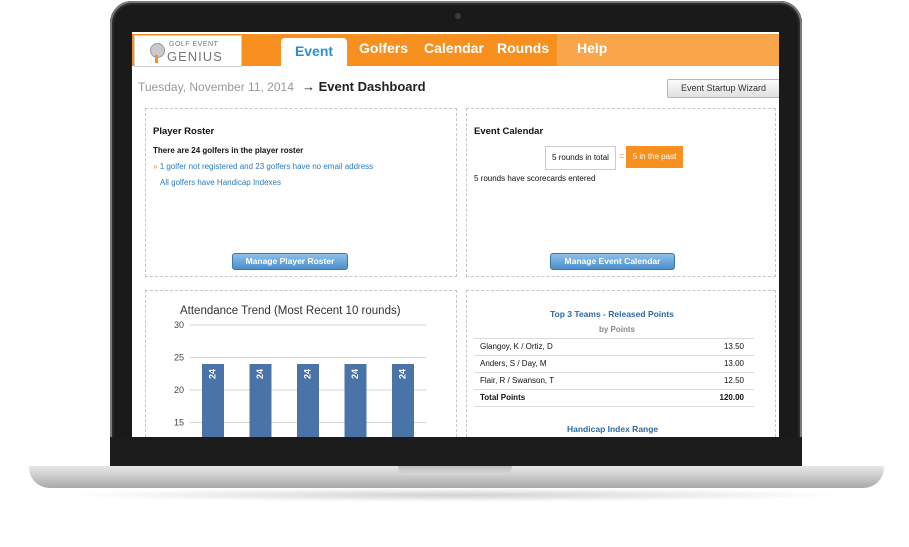  I want to click on event-startup-wizard-button: Event Startup Wizard, so click(723, 88).